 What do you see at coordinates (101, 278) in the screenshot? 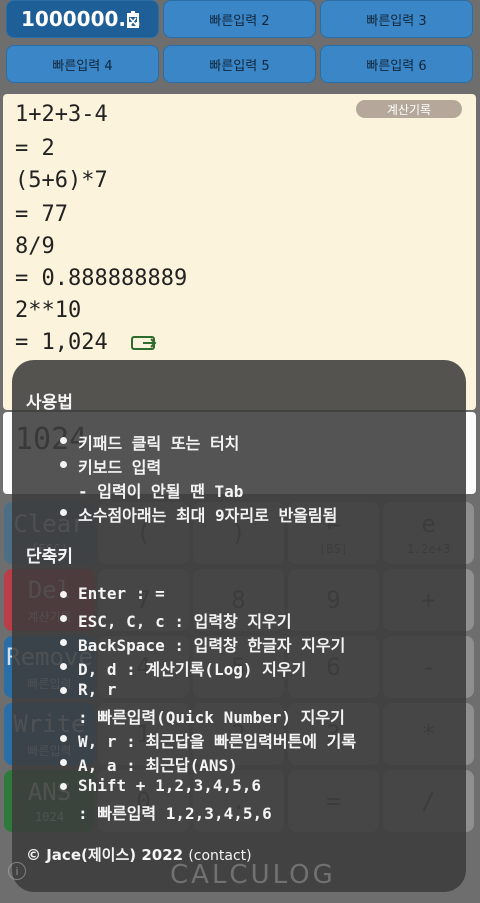
I see `log-line: = 0.888888889` at bounding box center [101, 278].